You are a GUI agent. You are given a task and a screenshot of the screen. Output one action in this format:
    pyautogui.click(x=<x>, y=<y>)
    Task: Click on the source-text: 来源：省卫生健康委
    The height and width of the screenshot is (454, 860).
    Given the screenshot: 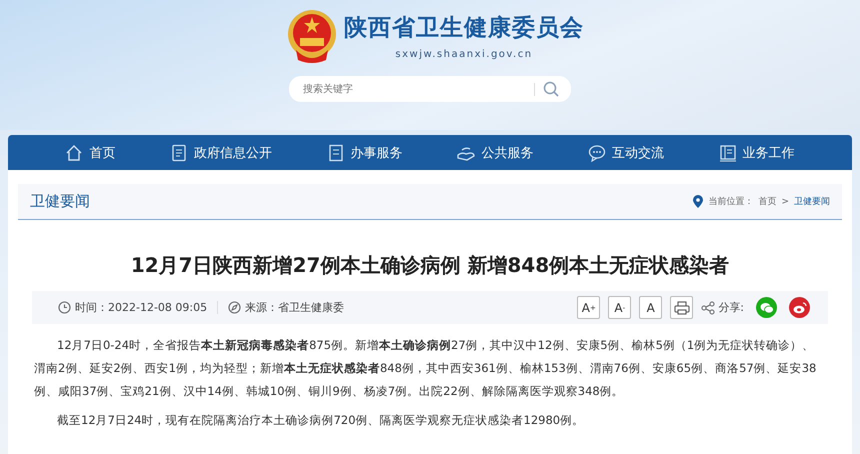 What is the action you would take?
    pyautogui.click(x=294, y=307)
    